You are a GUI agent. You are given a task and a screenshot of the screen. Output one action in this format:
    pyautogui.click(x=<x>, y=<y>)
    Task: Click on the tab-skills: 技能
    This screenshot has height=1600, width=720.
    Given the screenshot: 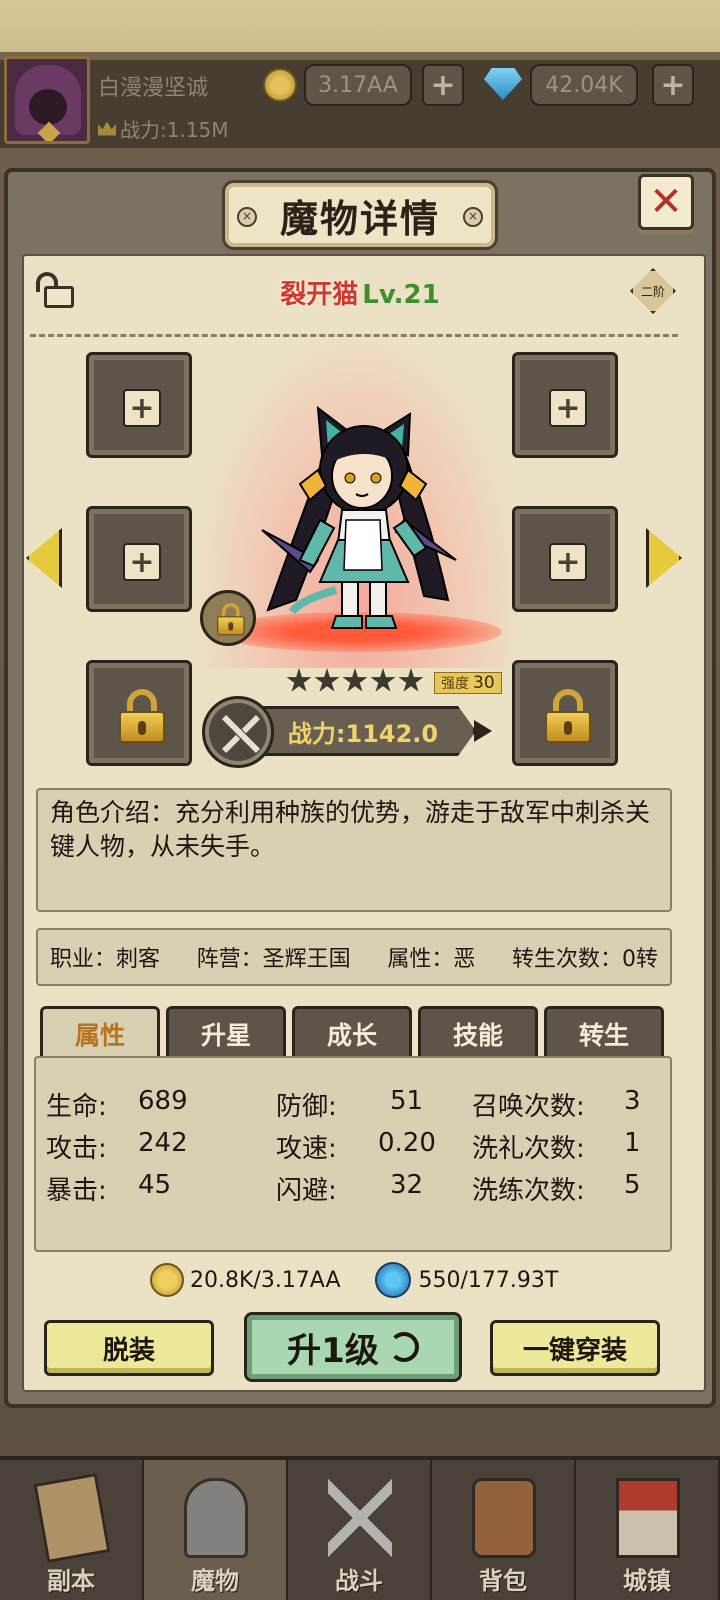 What is the action you would take?
    pyautogui.click(x=478, y=1032)
    